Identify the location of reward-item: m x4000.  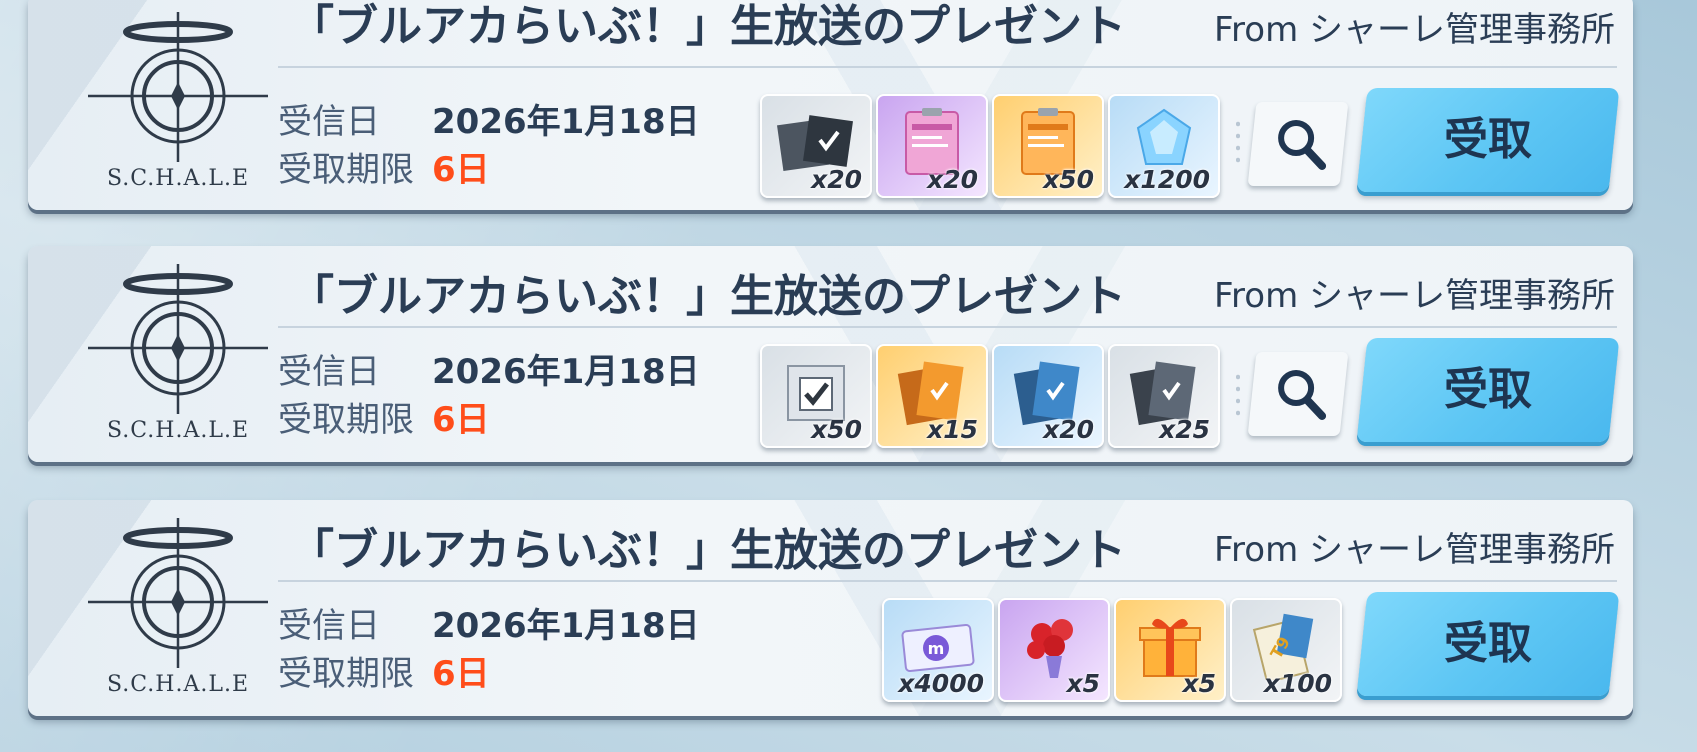
(938, 650).